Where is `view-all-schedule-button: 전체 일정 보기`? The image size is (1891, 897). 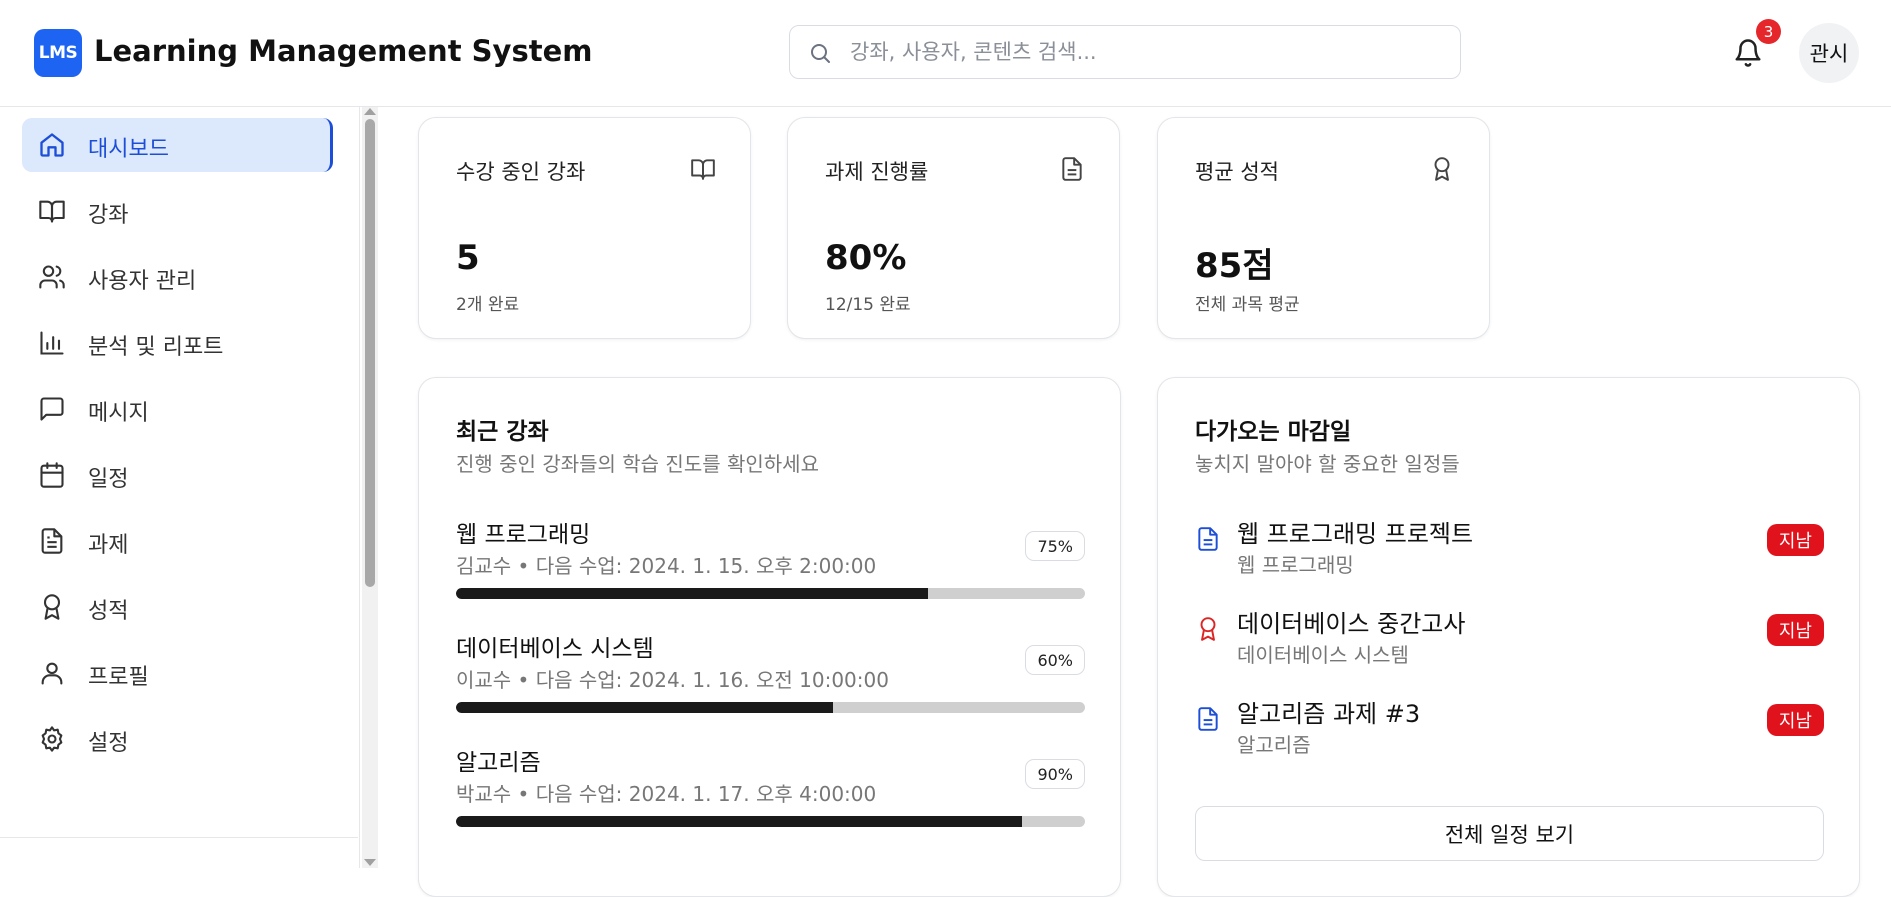 view-all-schedule-button: 전체 일정 보기 is located at coordinates (1509, 833).